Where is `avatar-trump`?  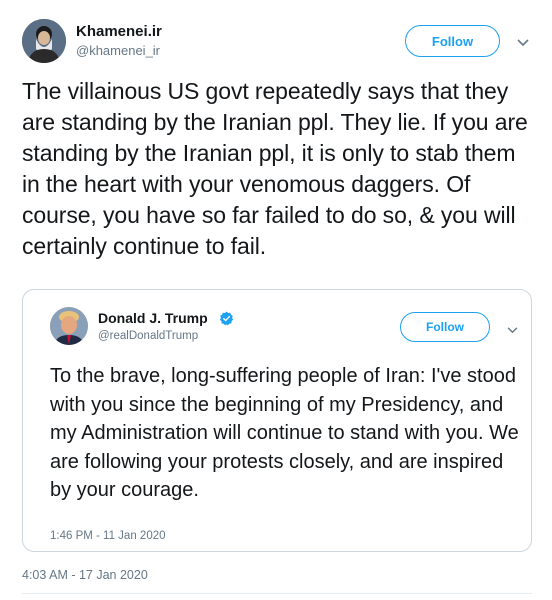
avatar-trump is located at coordinates (69, 326).